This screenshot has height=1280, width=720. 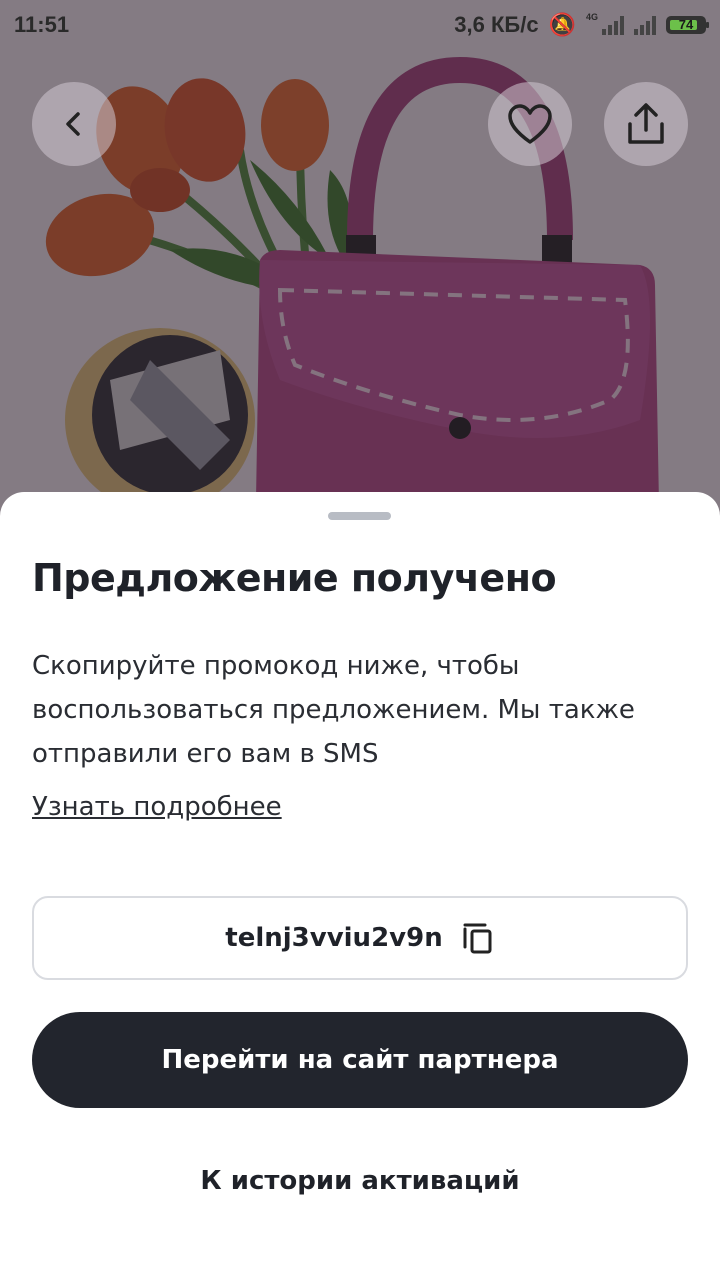 What do you see at coordinates (157, 807) in the screenshot?
I see `learn-more-link: Узнать подробнее` at bounding box center [157, 807].